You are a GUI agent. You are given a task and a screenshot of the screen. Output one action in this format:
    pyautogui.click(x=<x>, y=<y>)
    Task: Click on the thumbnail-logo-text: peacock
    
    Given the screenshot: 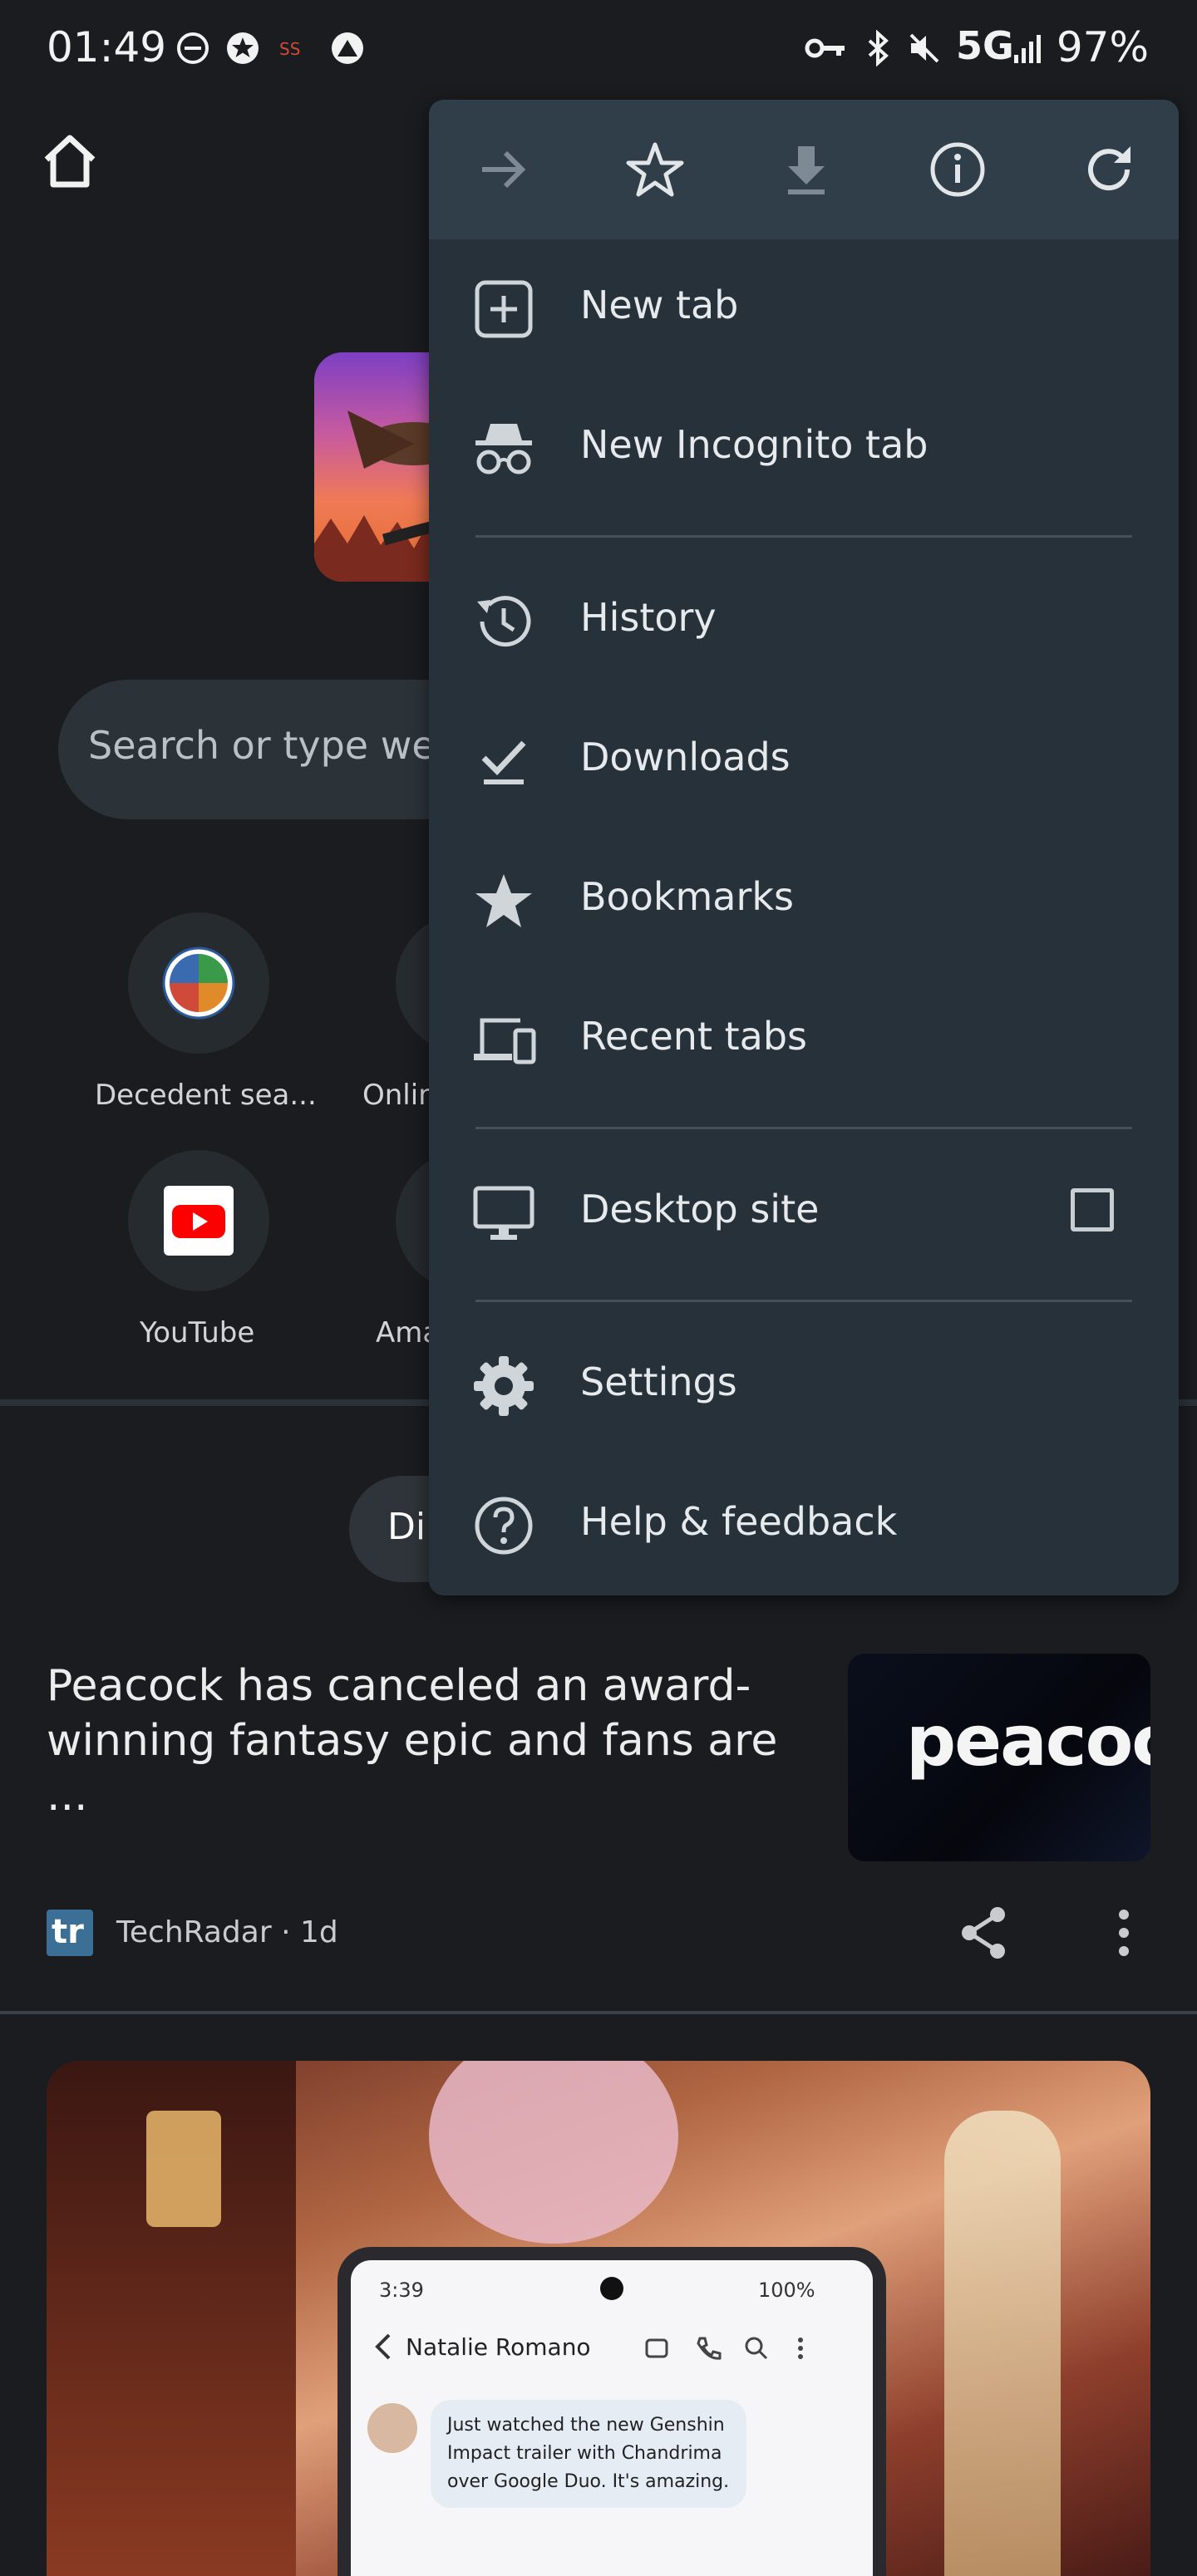 What is the action you would take?
    pyautogui.click(x=1028, y=1741)
    